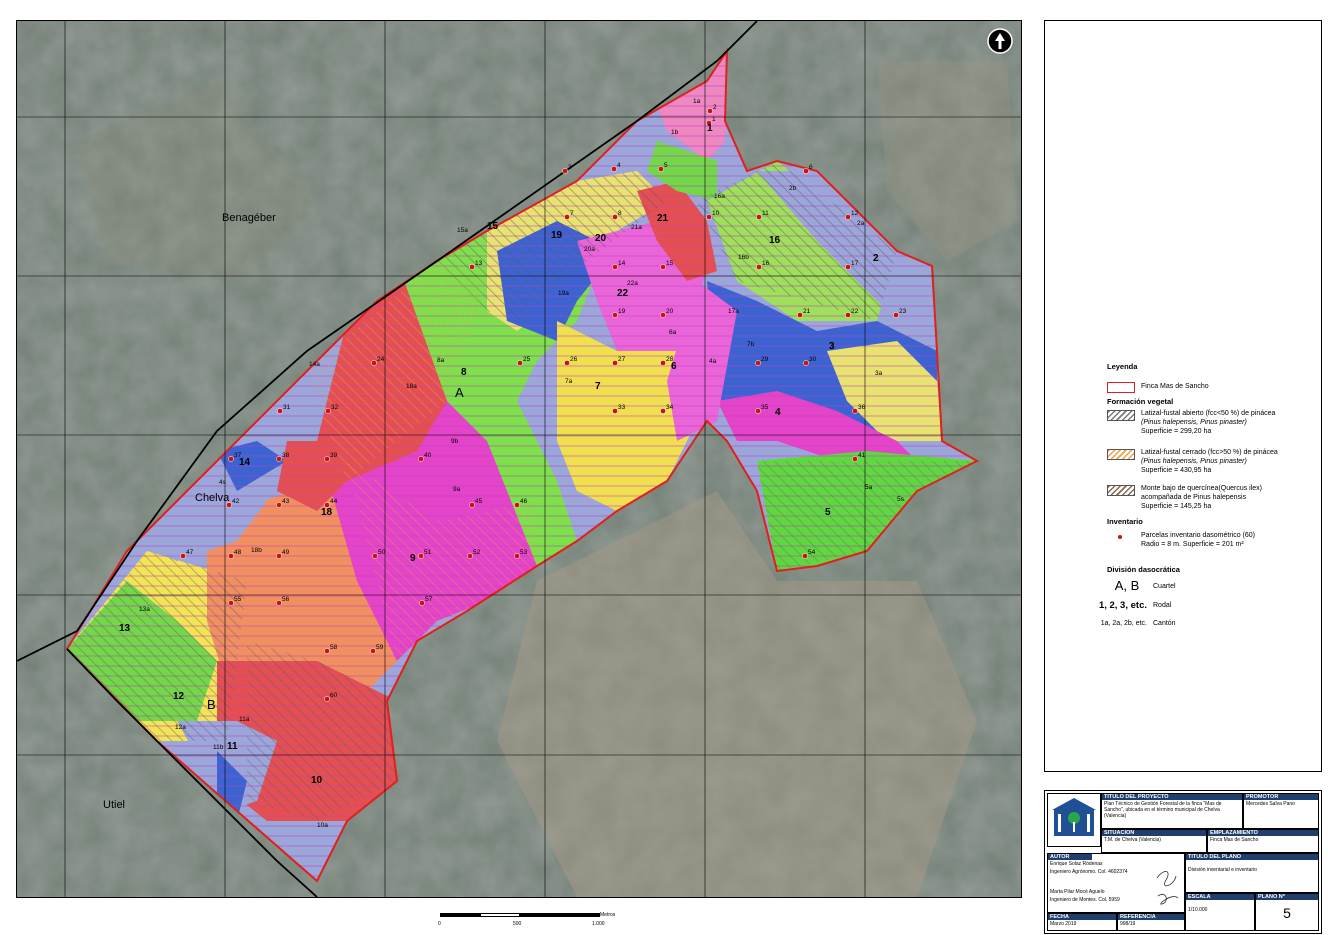  What do you see at coordinates (572, 213) in the screenshot?
I see `inventory-plot-label: 7` at bounding box center [572, 213].